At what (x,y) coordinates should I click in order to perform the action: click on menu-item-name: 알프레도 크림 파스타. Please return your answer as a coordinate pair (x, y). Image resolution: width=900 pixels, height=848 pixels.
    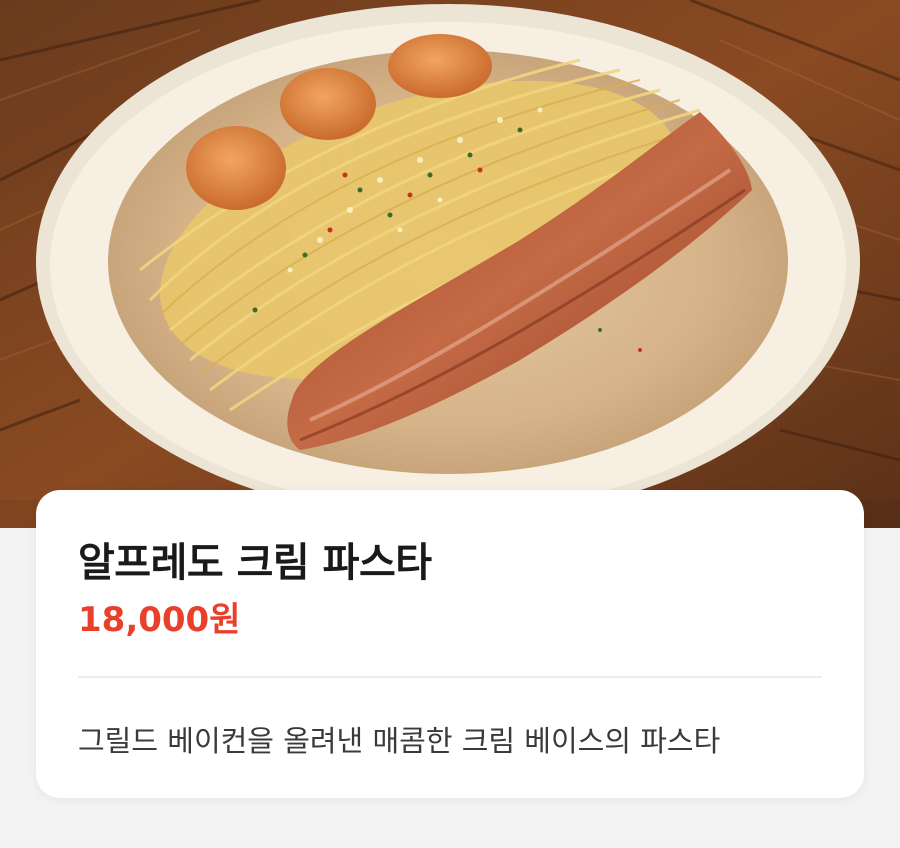
    Looking at the image, I should click on (255, 563).